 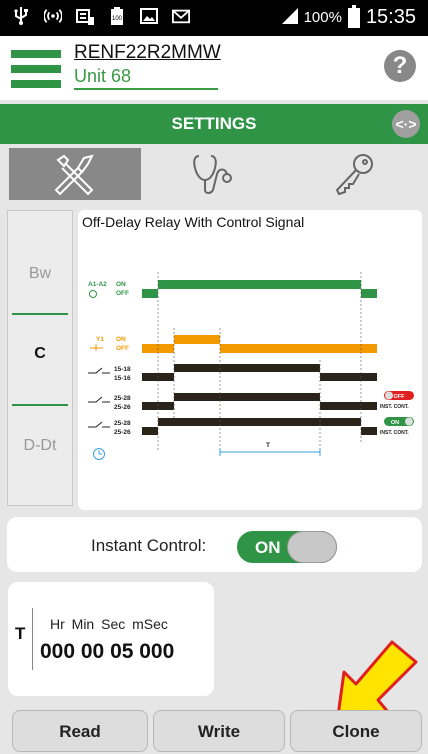 I want to click on device-name: RENF22R2MMW, so click(x=147, y=53).